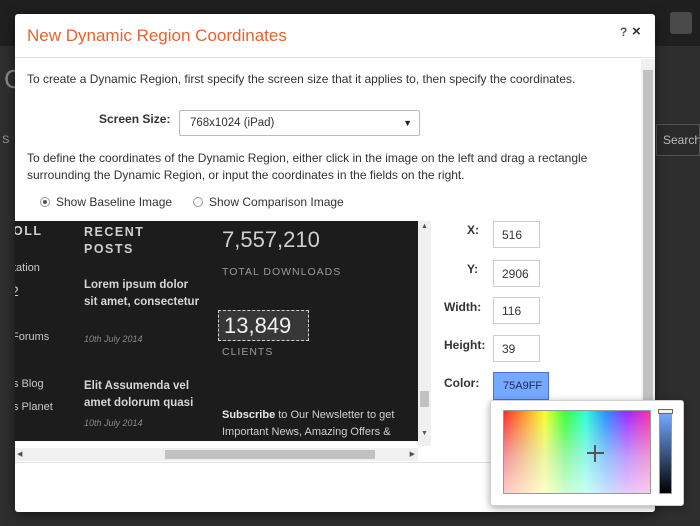 The width and height of the screenshot is (700, 526). Describe the element at coordinates (665, 451) in the screenshot. I see `color-brightness-slider` at that location.